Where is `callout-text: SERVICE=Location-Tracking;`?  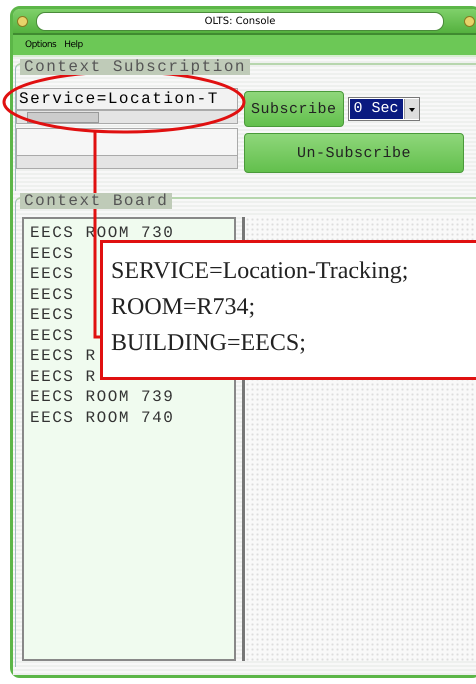 callout-text: SERVICE=Location-Tracking; is located at coordinates (260, 271).